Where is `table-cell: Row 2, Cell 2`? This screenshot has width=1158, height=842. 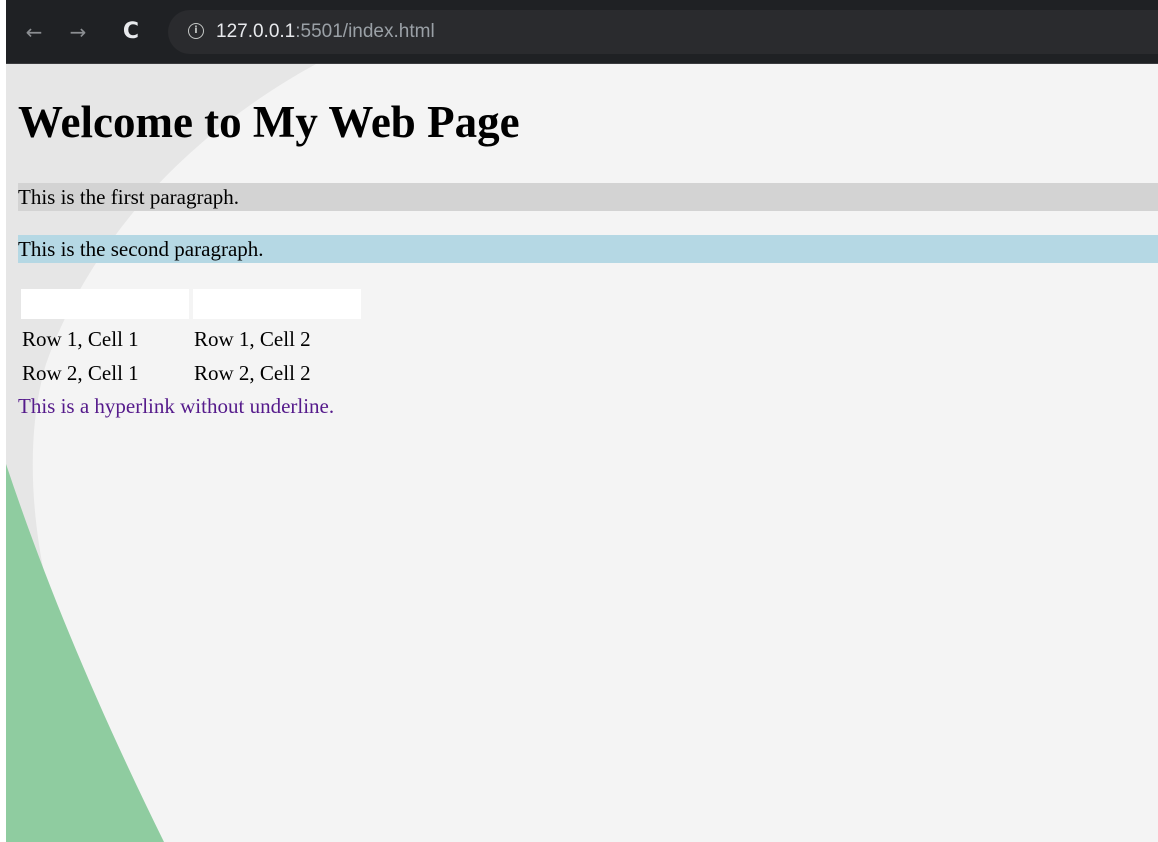
table-cell: Row 2, Cell 2 is located at coordinates (252, 373).